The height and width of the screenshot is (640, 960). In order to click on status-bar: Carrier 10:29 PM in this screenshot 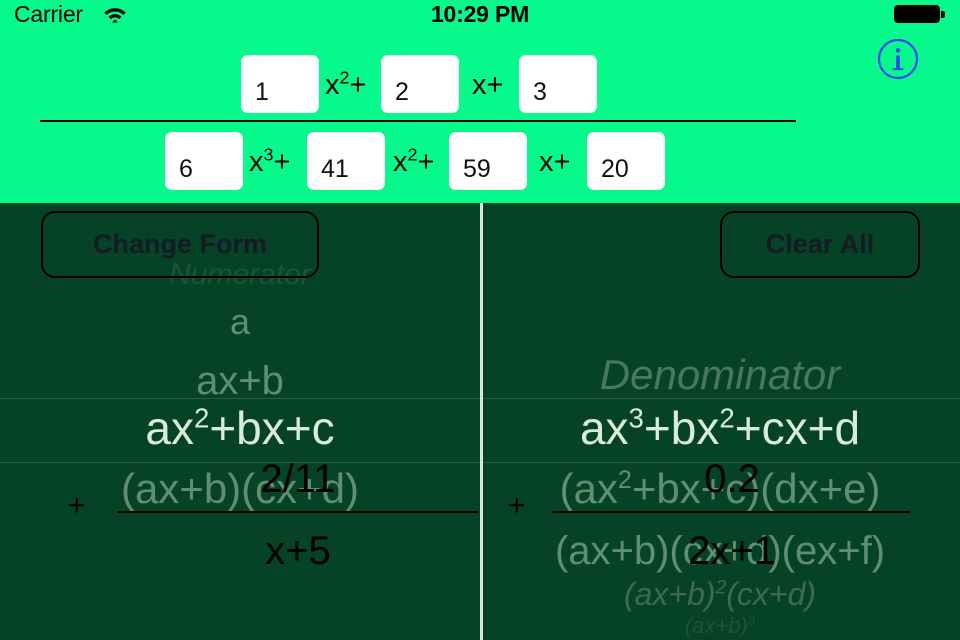, I will do `click(480, 14)`.